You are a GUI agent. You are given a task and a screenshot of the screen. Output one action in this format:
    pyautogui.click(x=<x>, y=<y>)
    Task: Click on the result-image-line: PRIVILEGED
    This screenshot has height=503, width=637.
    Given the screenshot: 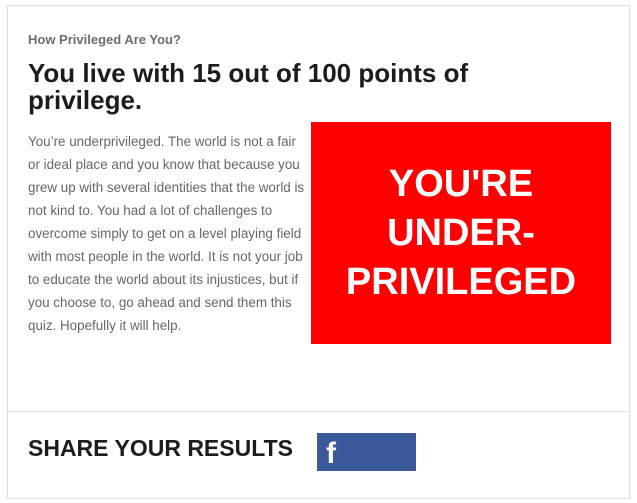 What is the action you would take?
    pyautogui.click(x=461, y=281)
    